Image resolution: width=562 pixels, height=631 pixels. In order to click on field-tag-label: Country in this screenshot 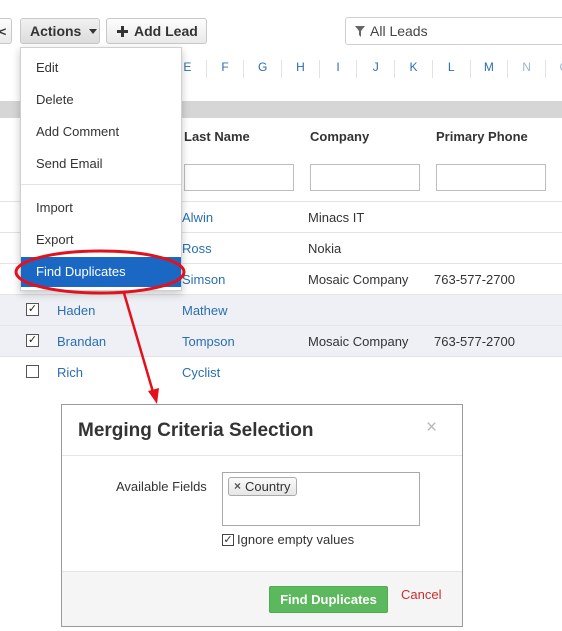, I will do `click(268, 486)`.